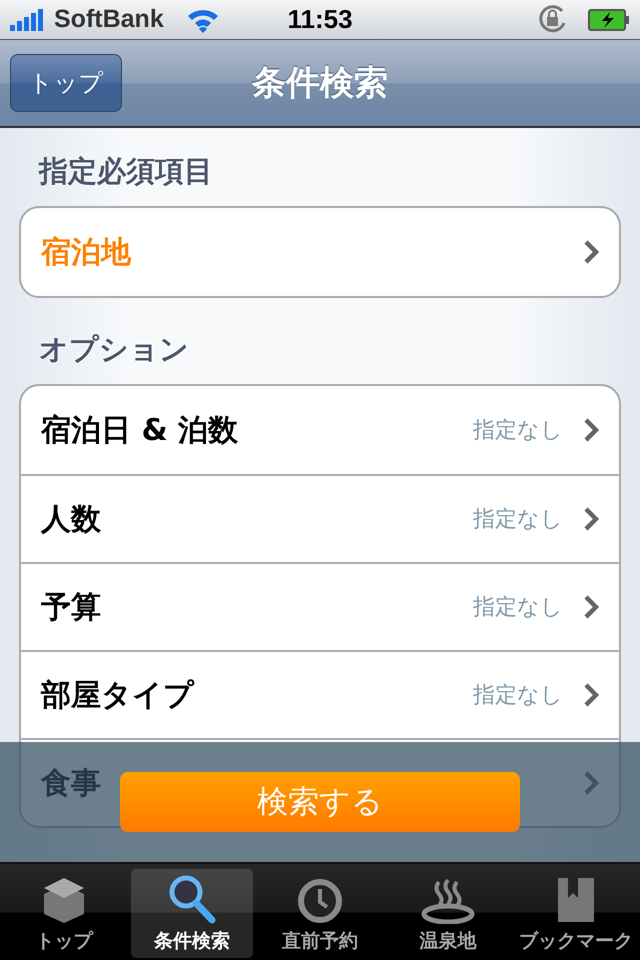 This screenshot has height=960, width=640. I want to click on row-label: 宿泊地, so click(86, 253).